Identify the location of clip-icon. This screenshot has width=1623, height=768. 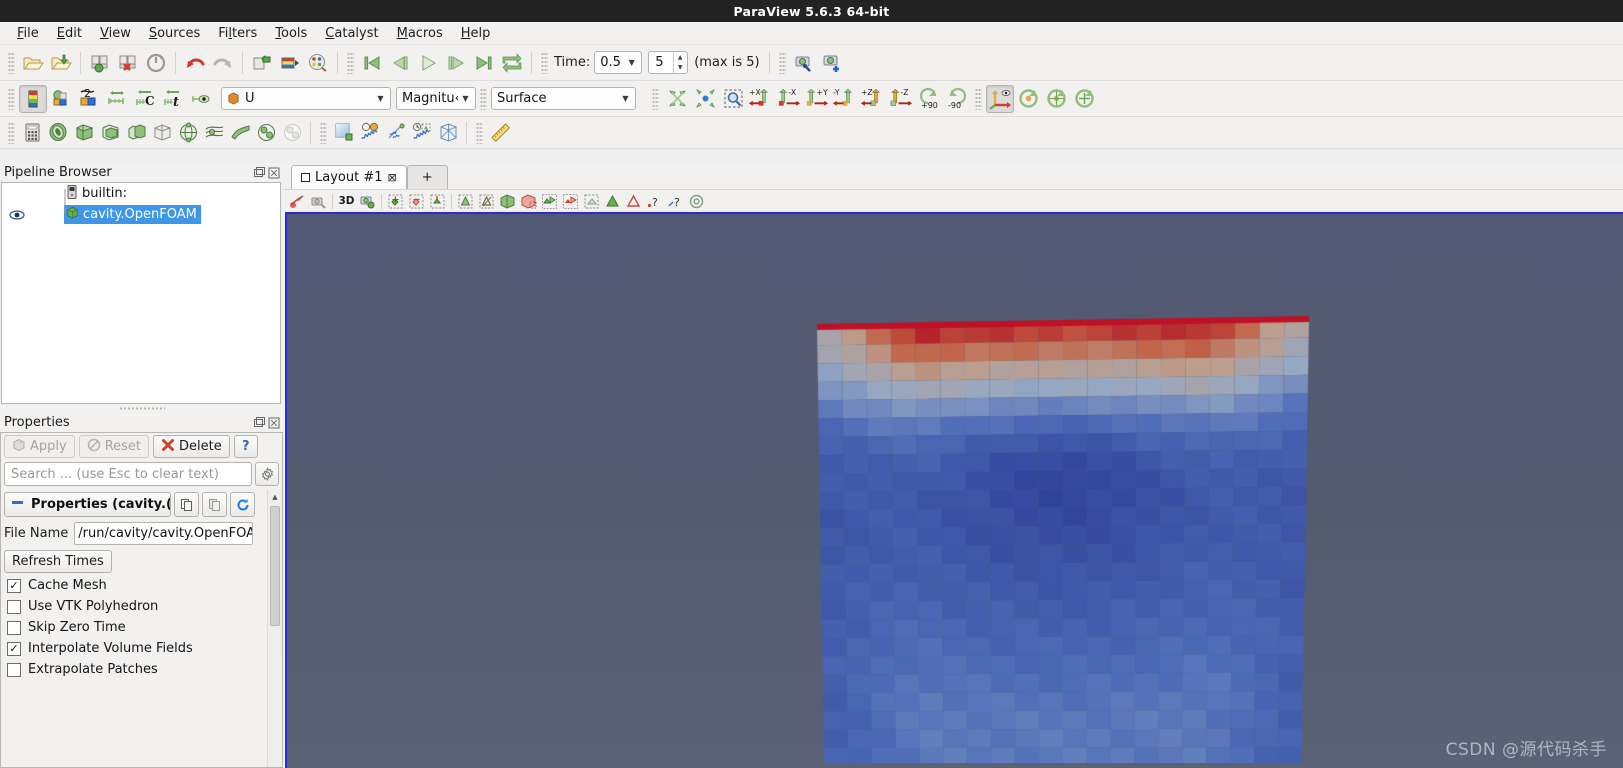
(84, 133).